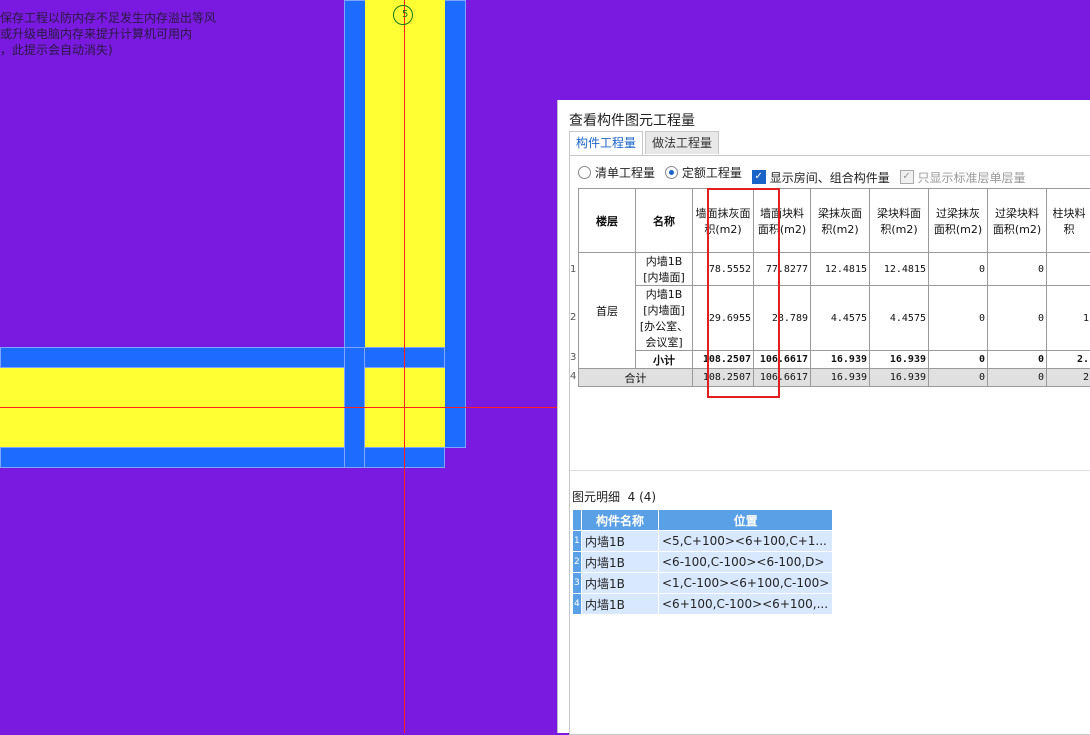  I want to click on axis-line-horizontal, so click(278, 407).